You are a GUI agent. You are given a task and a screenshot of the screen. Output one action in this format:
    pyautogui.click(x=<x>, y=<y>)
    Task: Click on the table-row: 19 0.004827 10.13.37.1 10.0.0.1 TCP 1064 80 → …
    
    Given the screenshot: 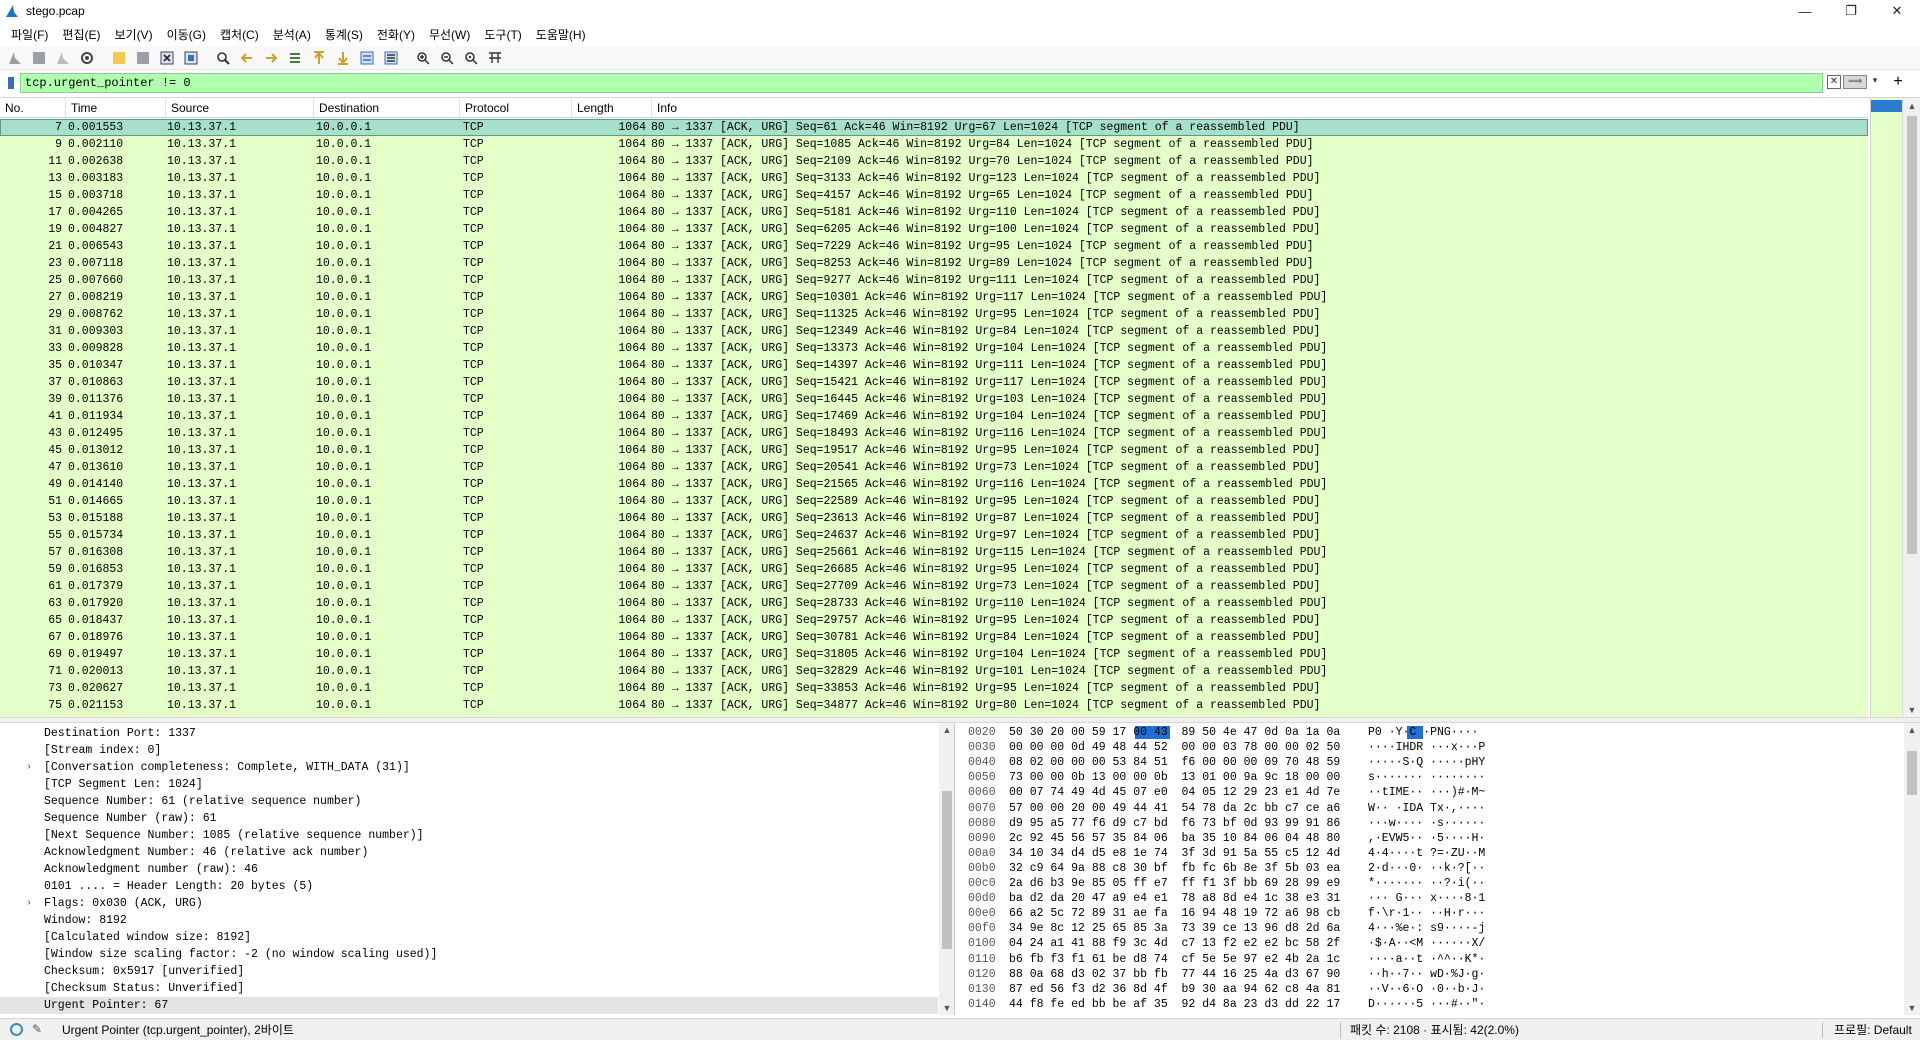 What is the action you would take?
    pyautogui.click(x=934, y=229)
    